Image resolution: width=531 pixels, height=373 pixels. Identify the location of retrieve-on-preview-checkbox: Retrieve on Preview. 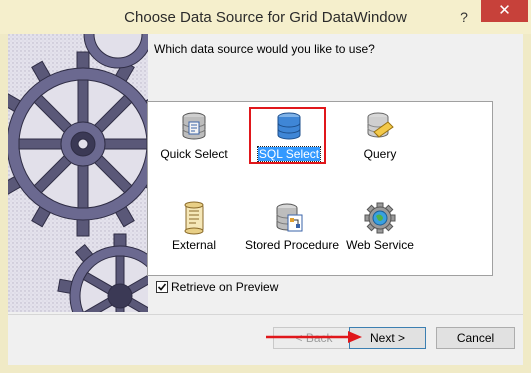
(217, 287).